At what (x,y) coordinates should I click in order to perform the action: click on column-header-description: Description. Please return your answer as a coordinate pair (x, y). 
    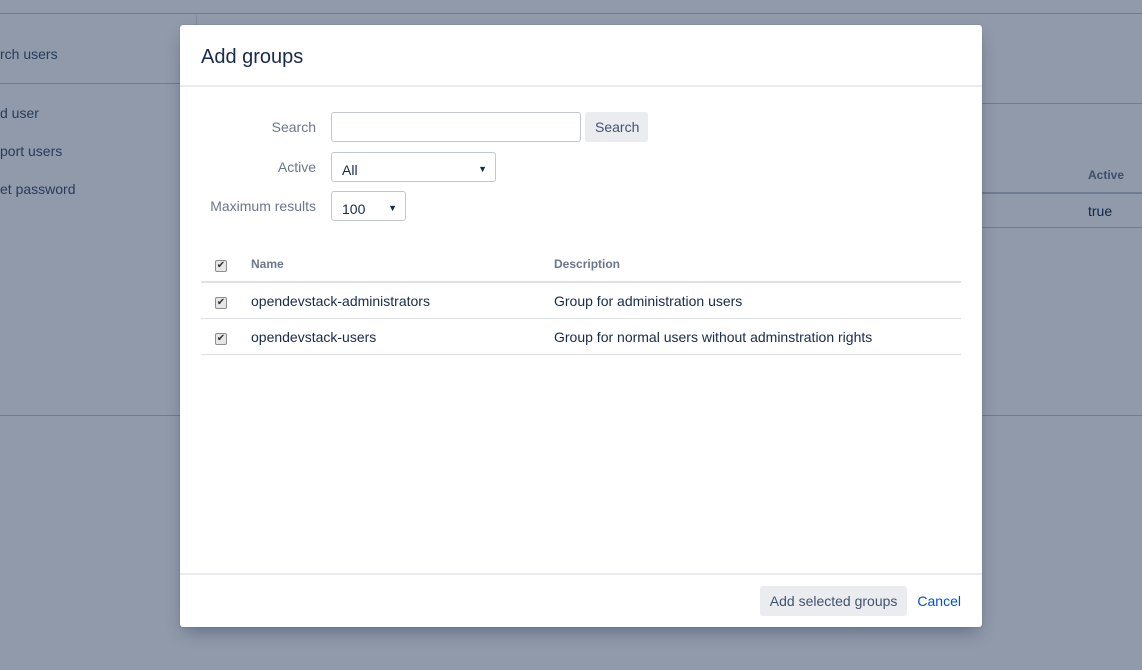
    Looking at the image, I should click on (757, 264).